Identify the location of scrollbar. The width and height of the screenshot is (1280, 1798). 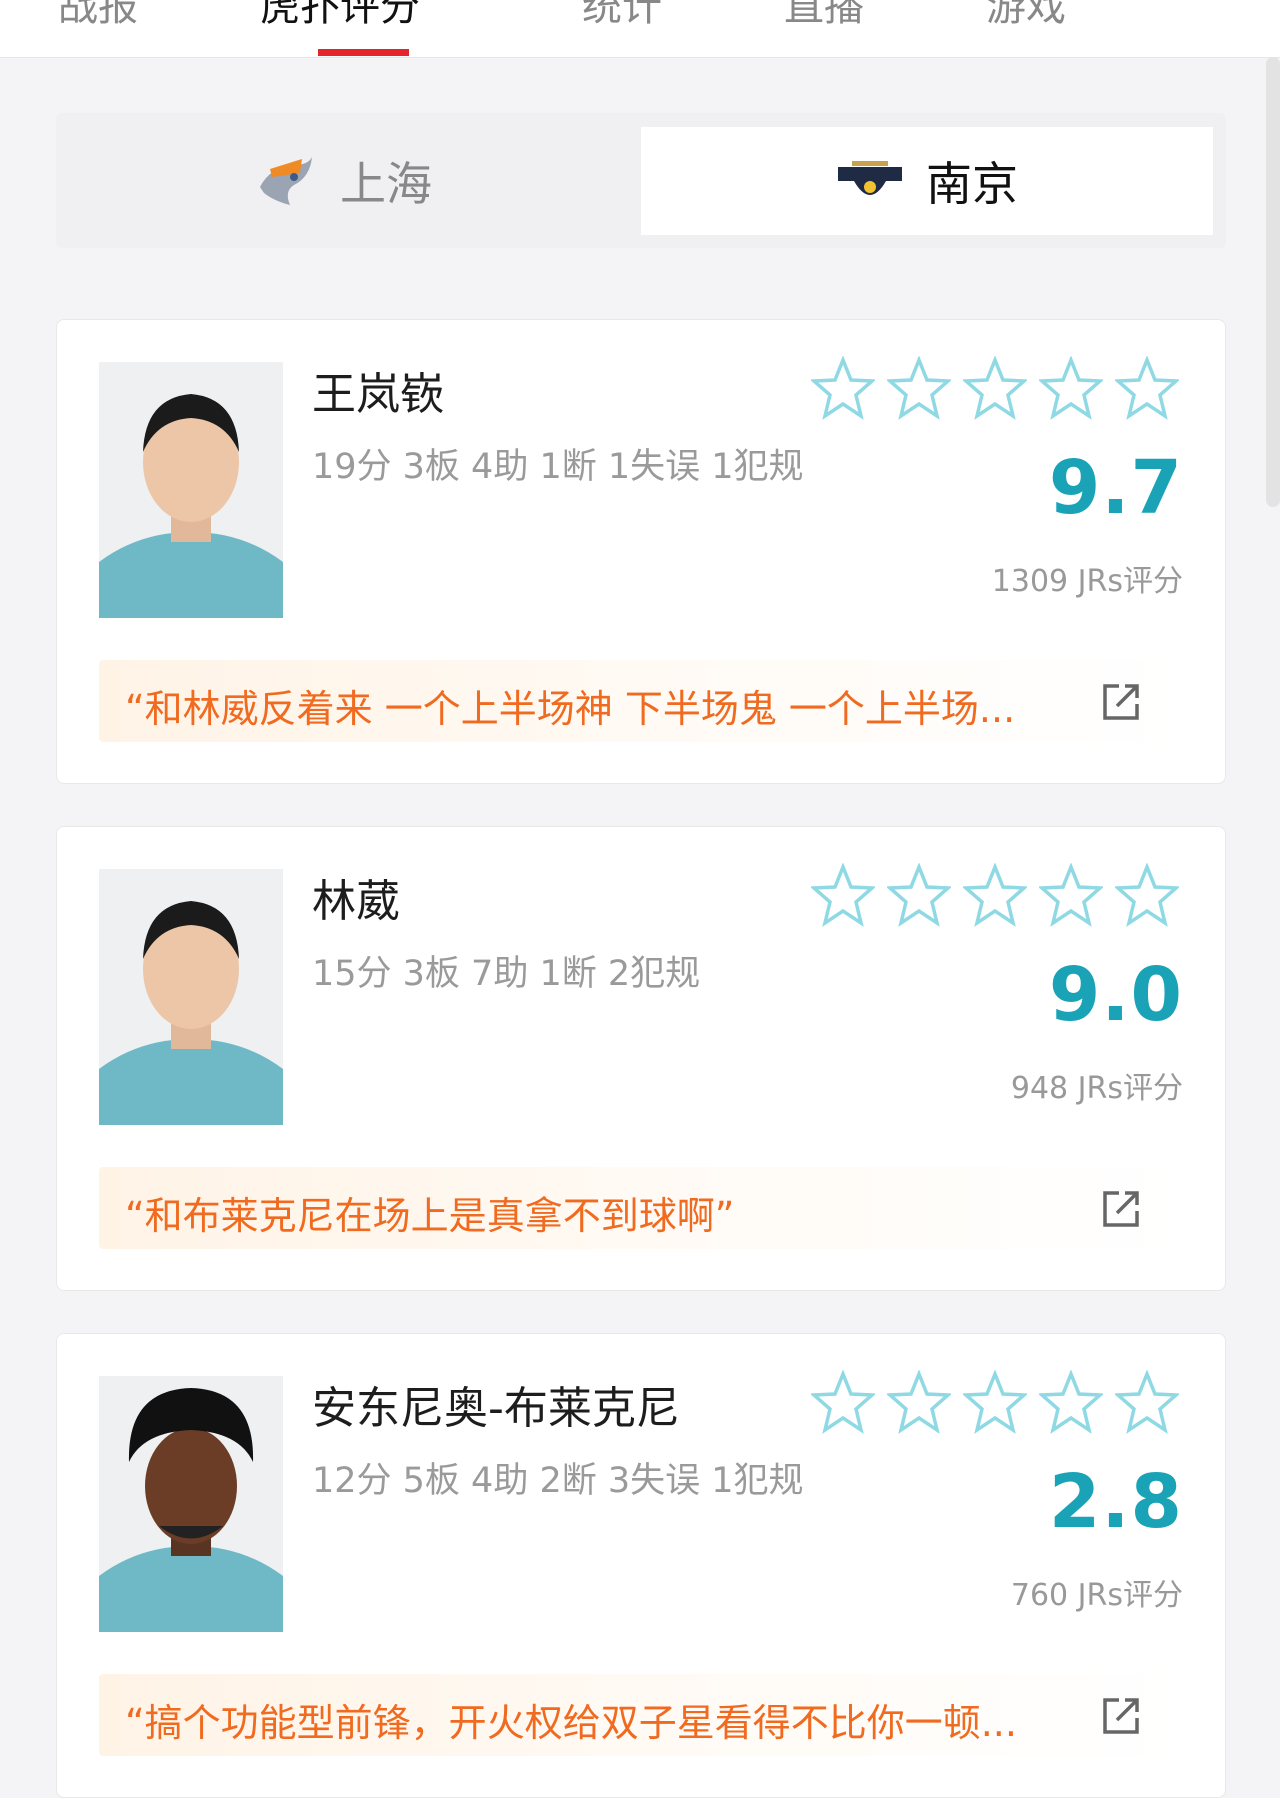
(1273, 282).